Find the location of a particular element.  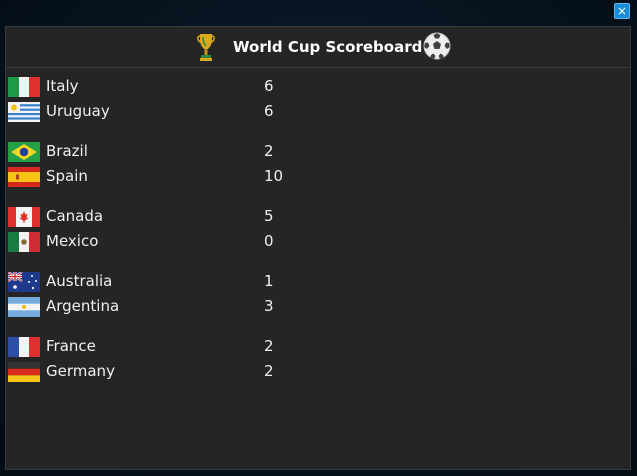

team-name: Italy is located at coordinates (62, 86).